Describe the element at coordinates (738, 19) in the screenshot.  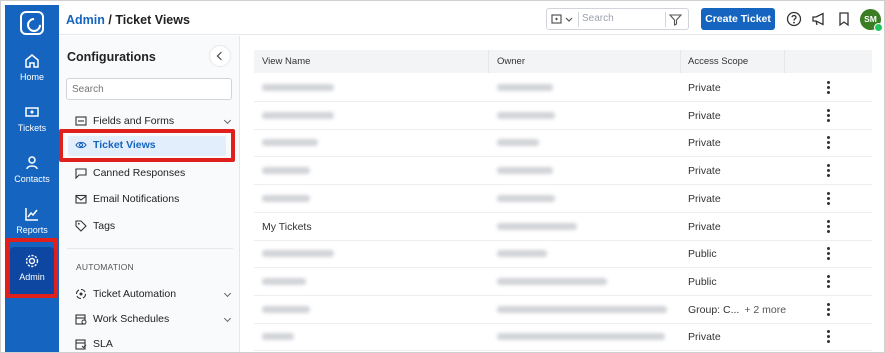
I see `create-ticket-button: Create Ticket` at that location.